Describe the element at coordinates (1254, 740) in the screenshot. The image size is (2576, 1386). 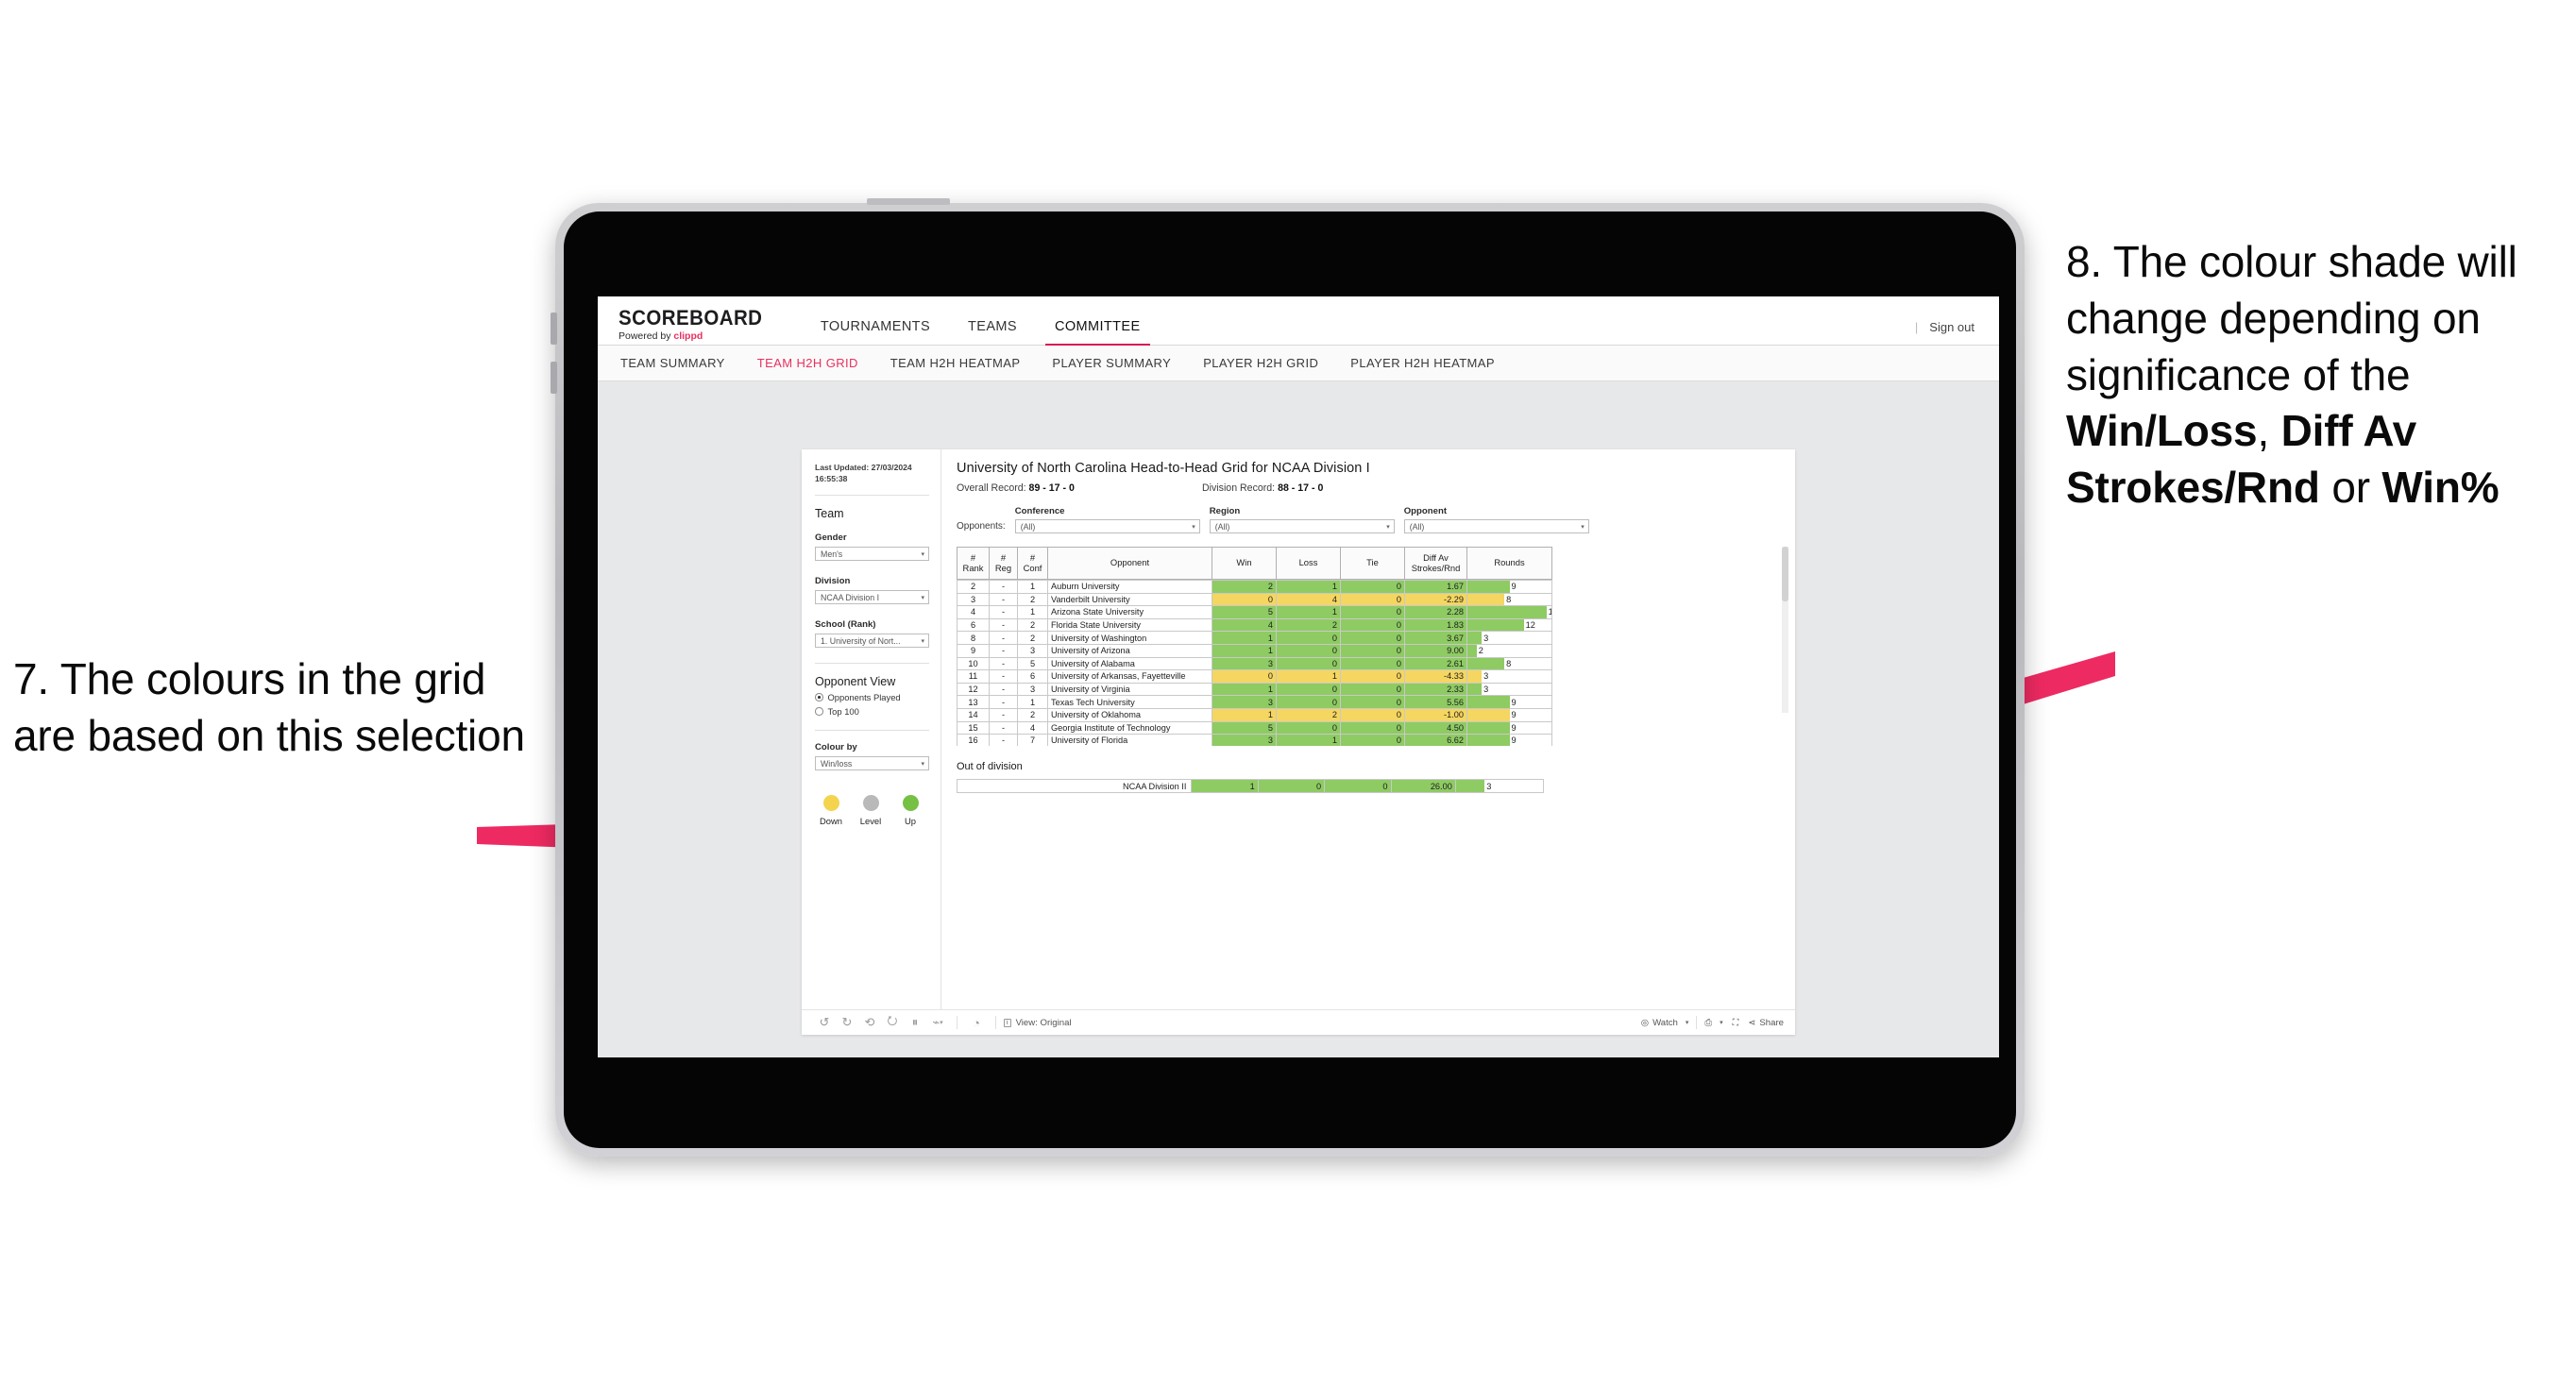
I see `table-row: 16-7 University of Florida 3 1 0 6.62 9` at that location.